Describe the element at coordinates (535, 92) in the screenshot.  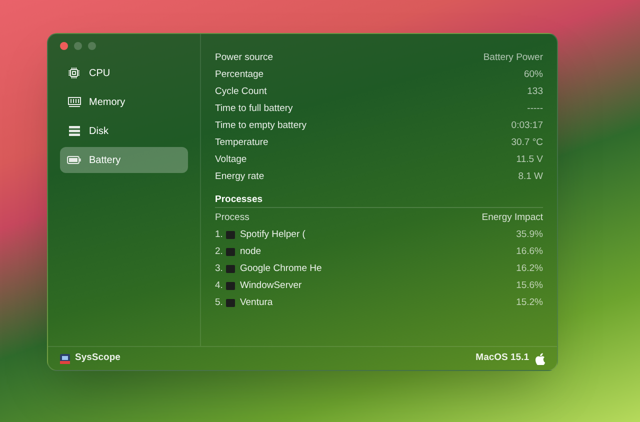
I see `info-value: 133` at that location.